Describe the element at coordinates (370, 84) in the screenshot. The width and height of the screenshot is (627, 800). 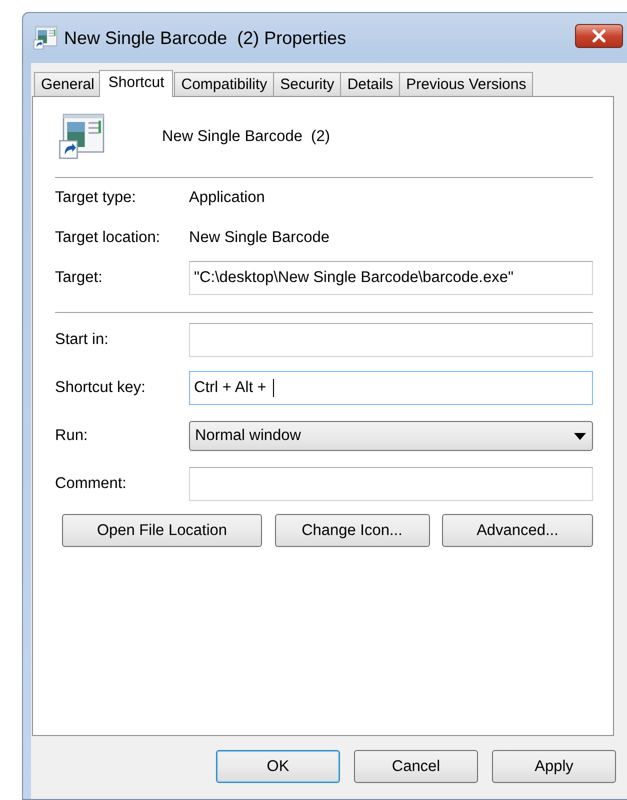
I see `tab: Details` at that location.